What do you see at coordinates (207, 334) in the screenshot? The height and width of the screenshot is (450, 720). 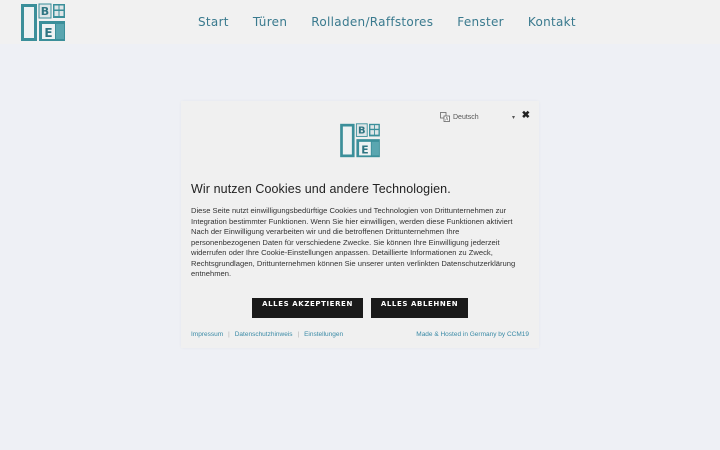 I see `impressum-link: Impressum` at bounding box center [207, 334].